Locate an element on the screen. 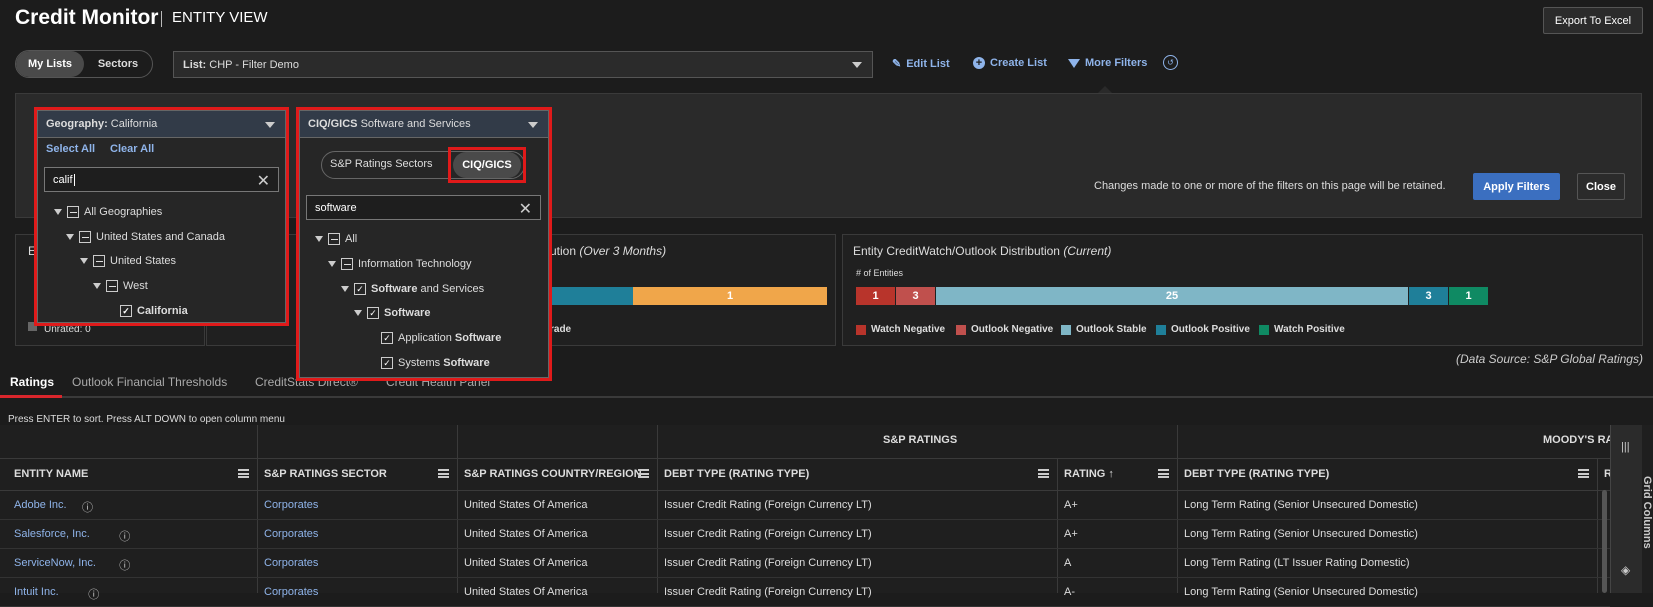 The width and height of the screenshot is (1653, 607). tree-node-all: All is located at coordinates (336, 239).